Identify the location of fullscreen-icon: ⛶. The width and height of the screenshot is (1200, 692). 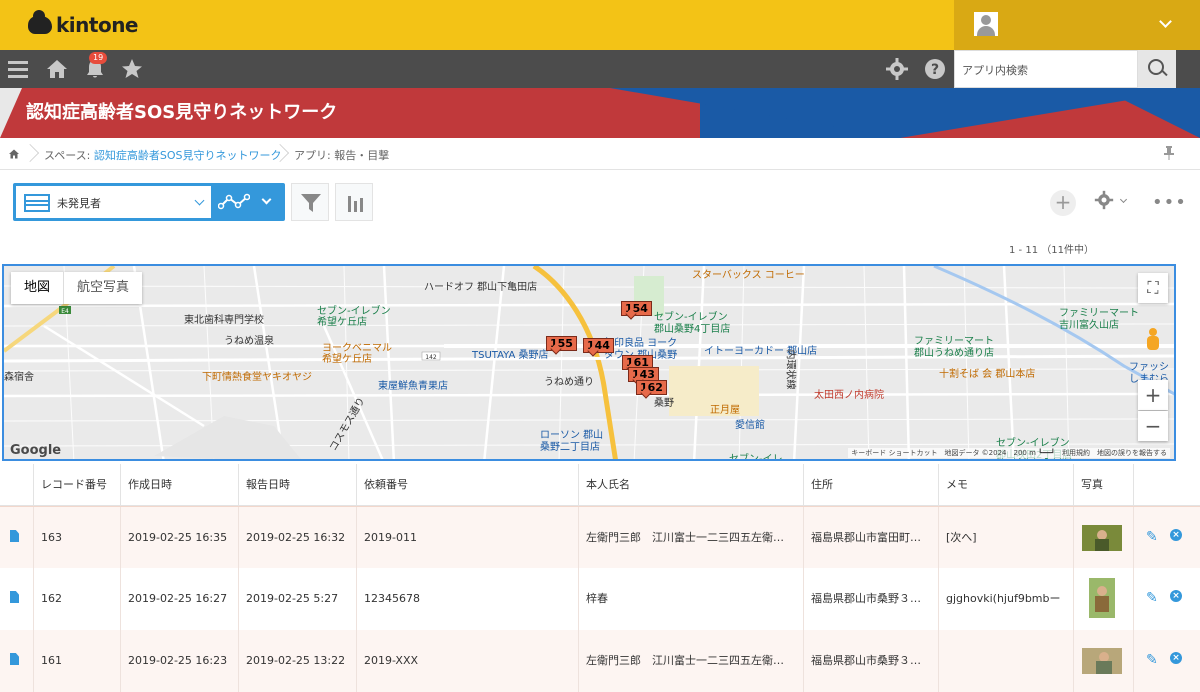
(1153, 288).